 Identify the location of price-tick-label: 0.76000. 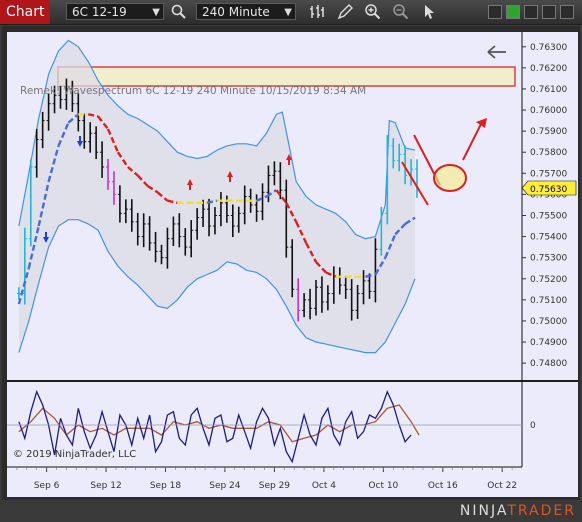
(548, 111).